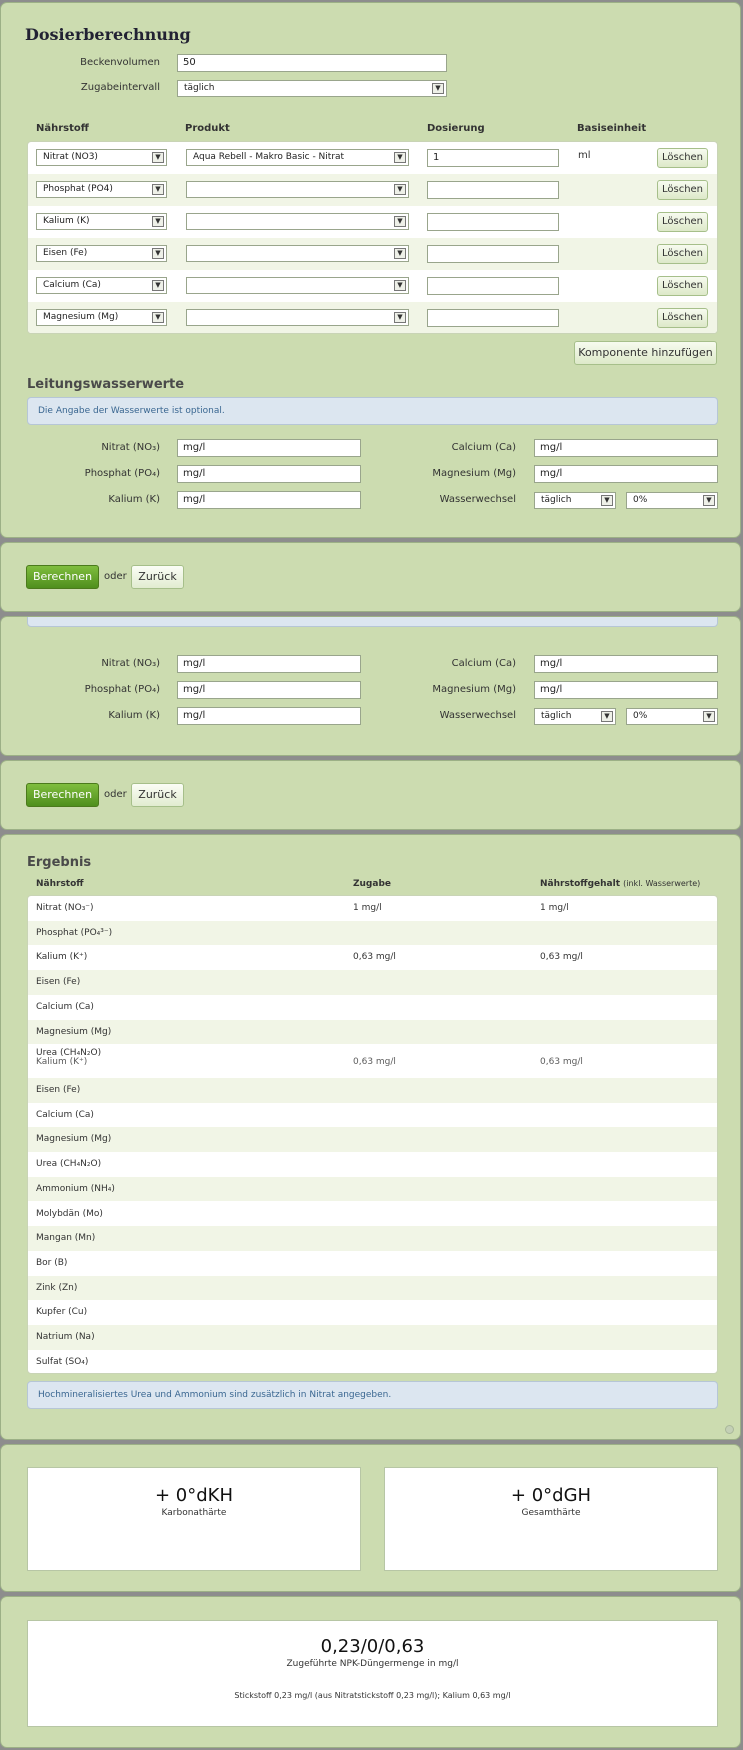 The width and height of the screenshot is (743, 1750). I want to click on result-nutrient: Sulfat (SO₄), so click(62, 1361).